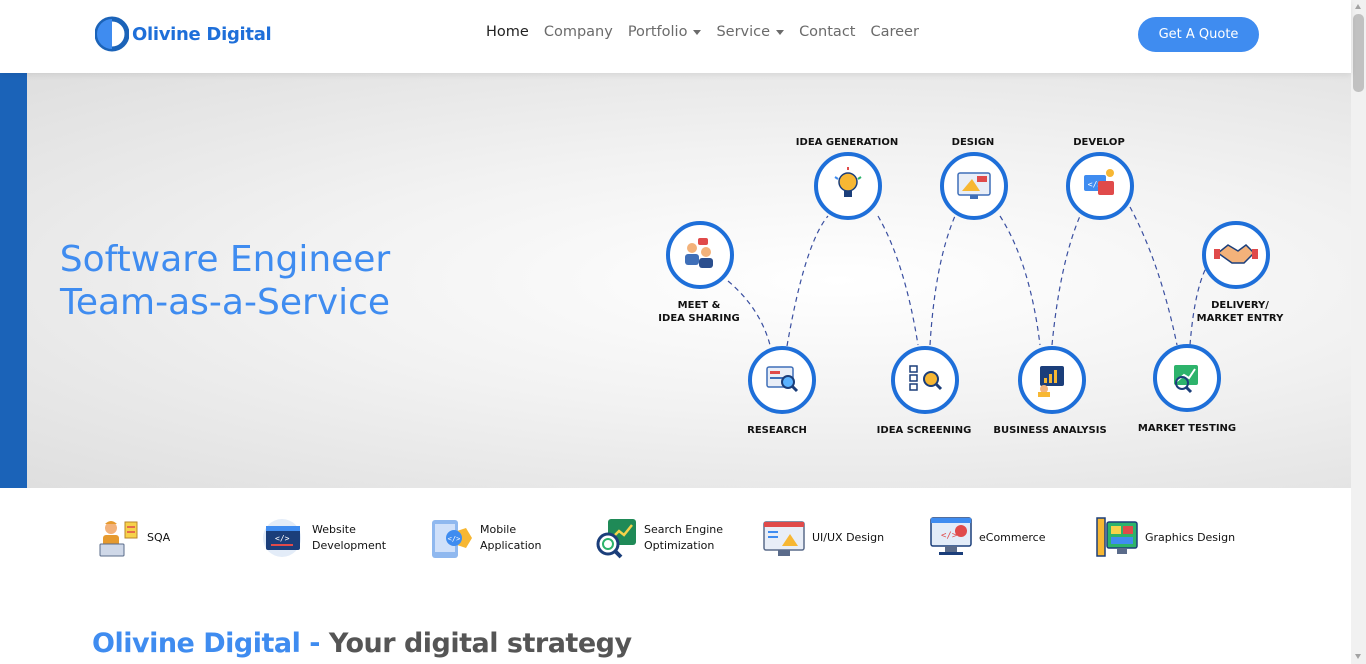  Describe the element at coordinates (206, 643) in the screenshot. I see `section-heading-brand: Olivine Digital -` at that location.